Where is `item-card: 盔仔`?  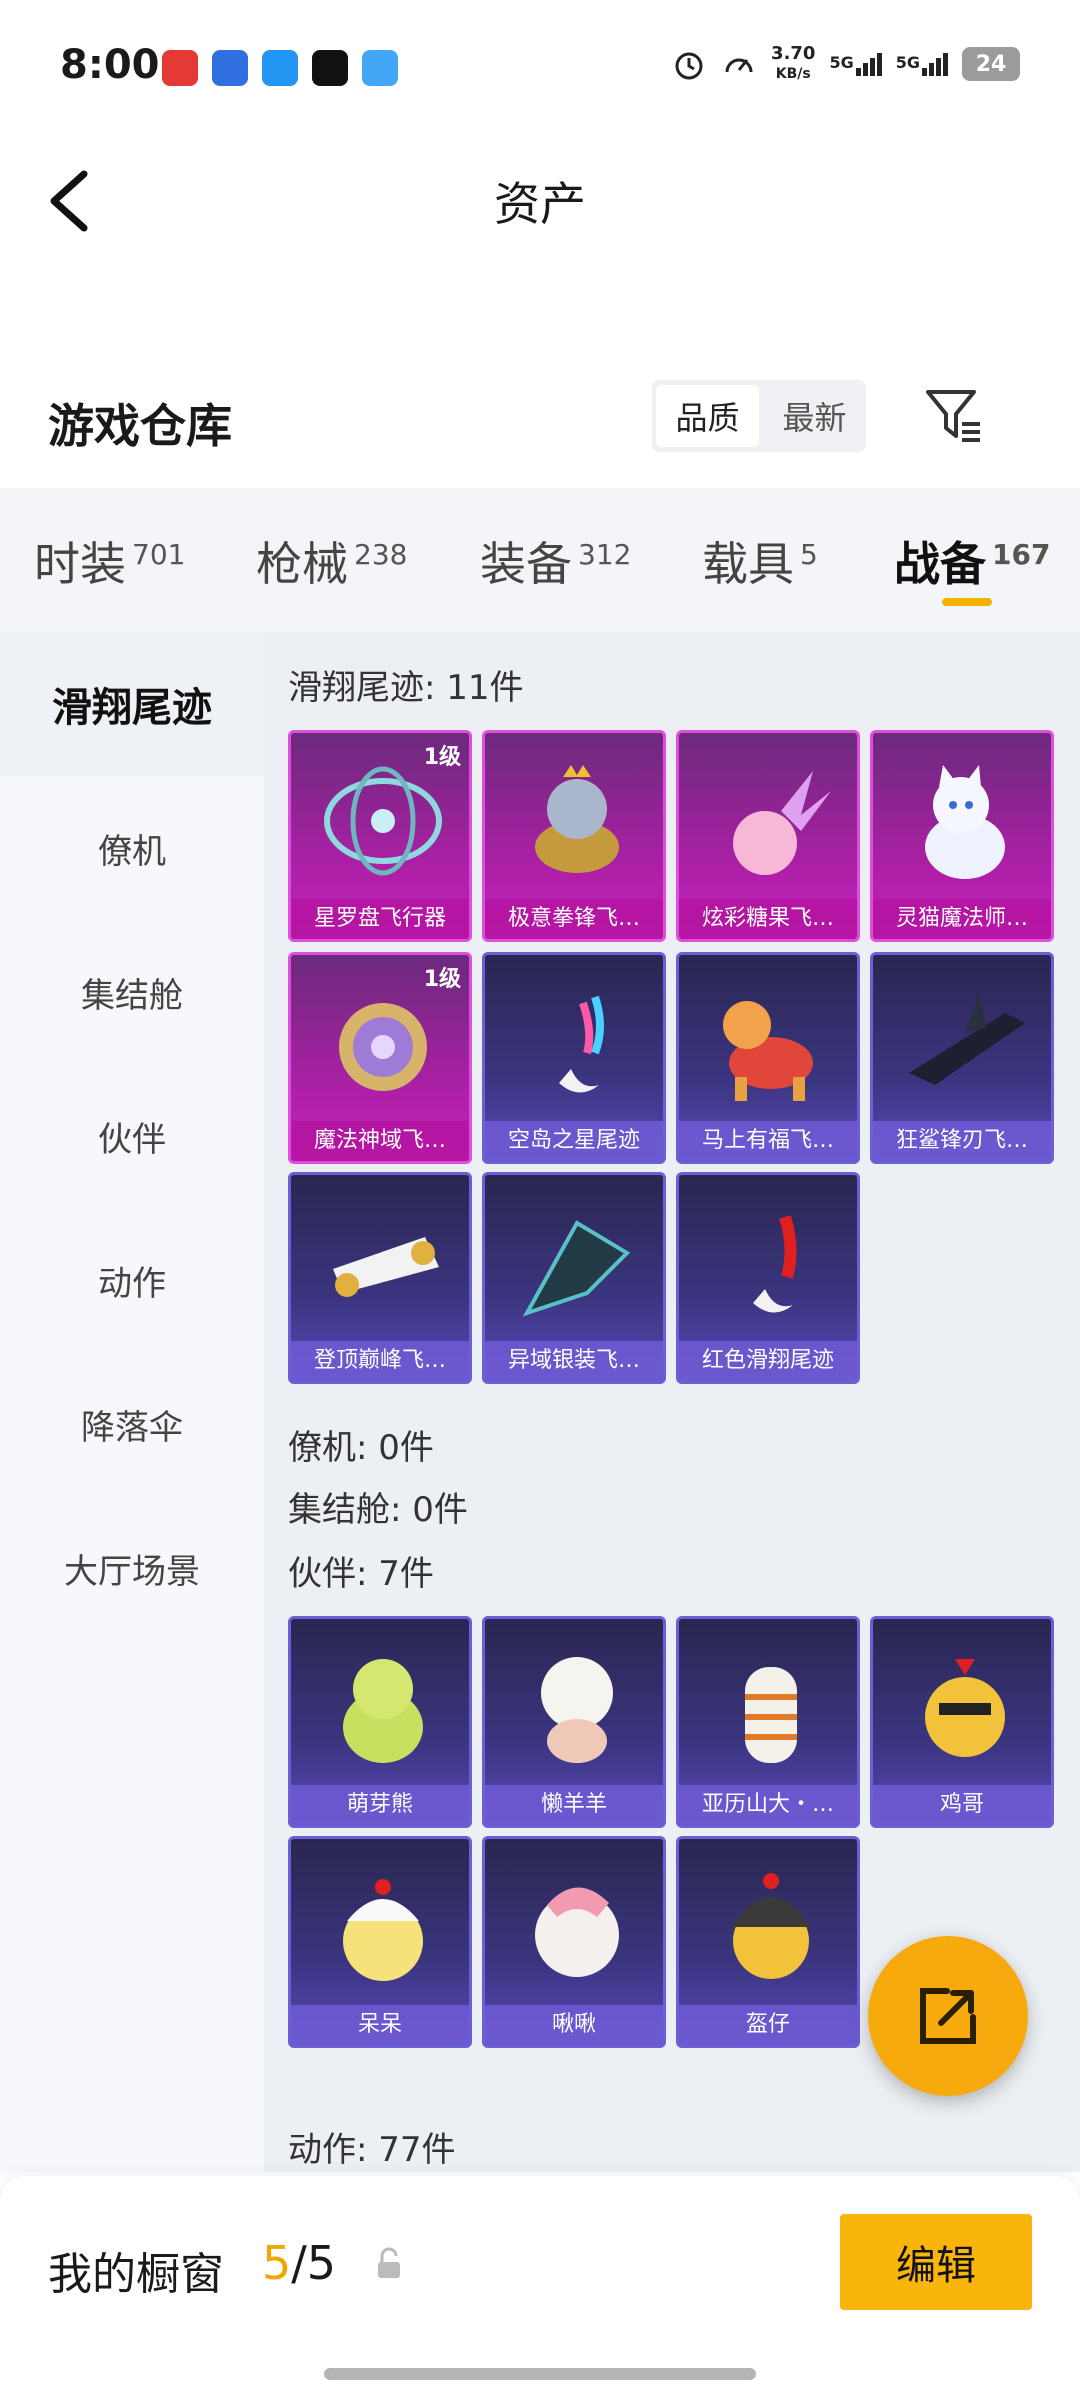
item-card: 盔仔 is located at coordinates (768, 1942).